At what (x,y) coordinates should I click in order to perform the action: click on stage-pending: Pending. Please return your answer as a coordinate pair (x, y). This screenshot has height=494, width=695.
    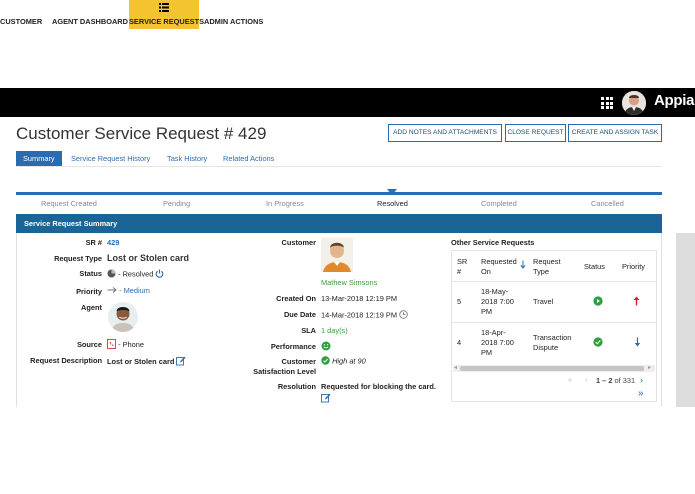
    Looking at the image, I should click on (177, 203).